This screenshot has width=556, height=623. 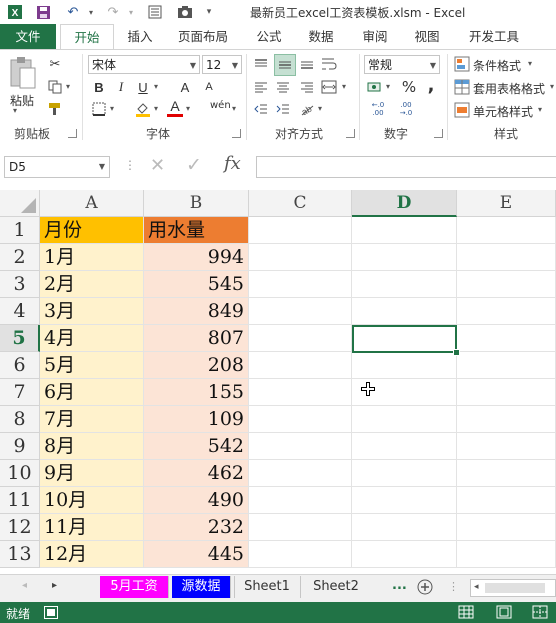 I want to click on water-cell: 994, so click(x=196, y=257).